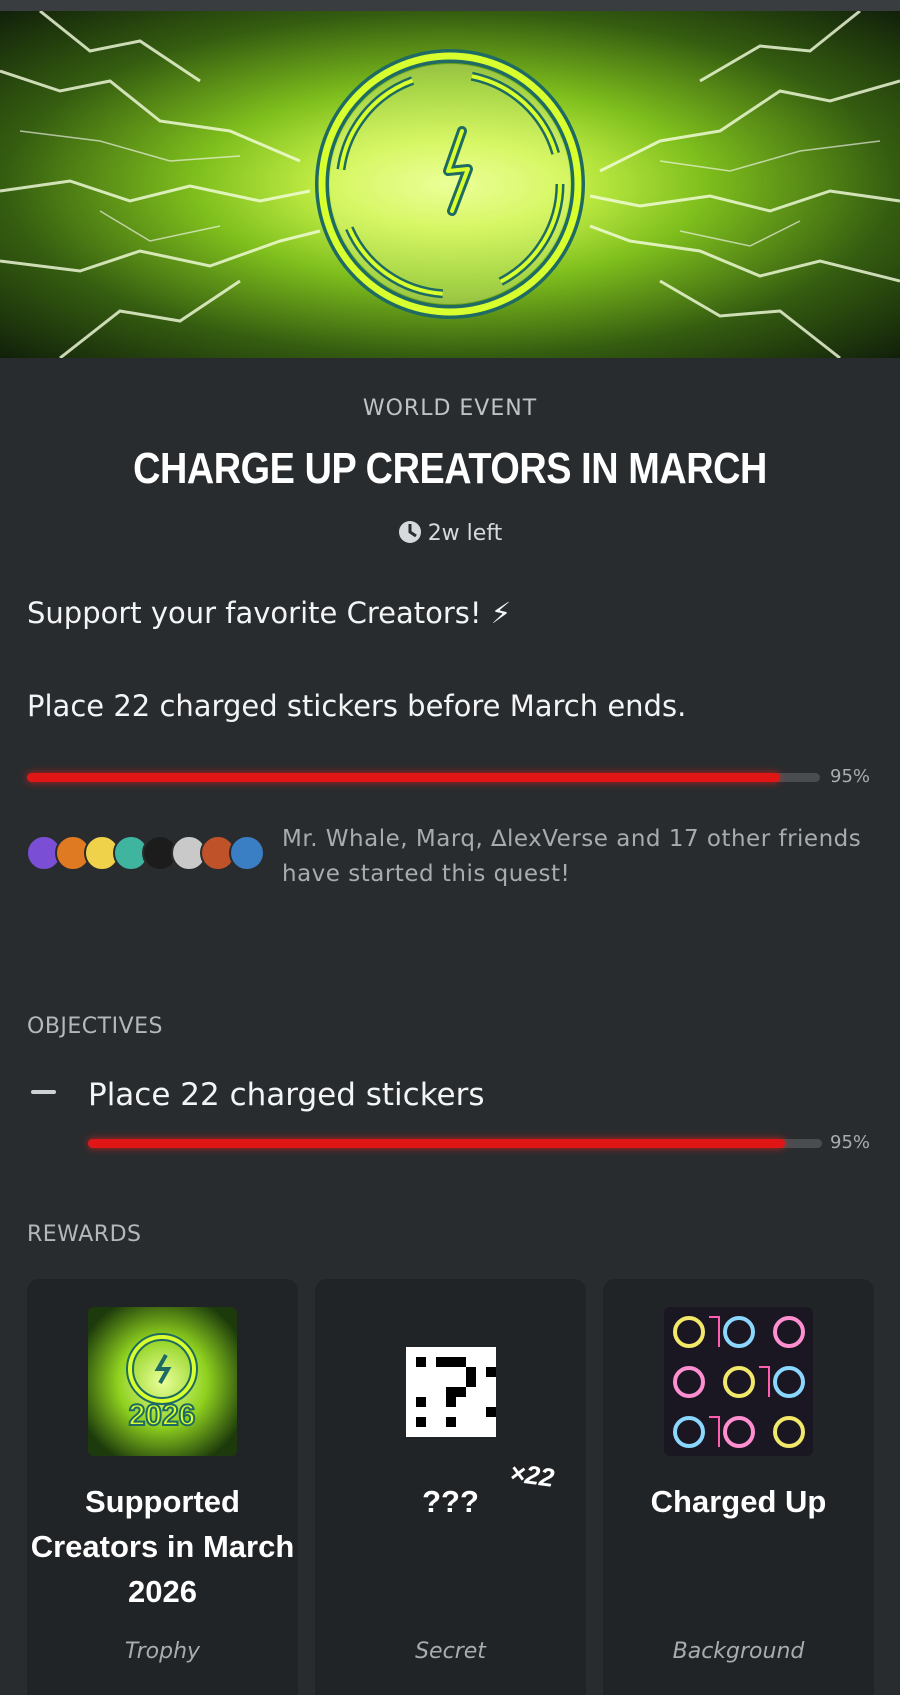  I want to click on event-progress-percent: 95%, so click(850, 776).